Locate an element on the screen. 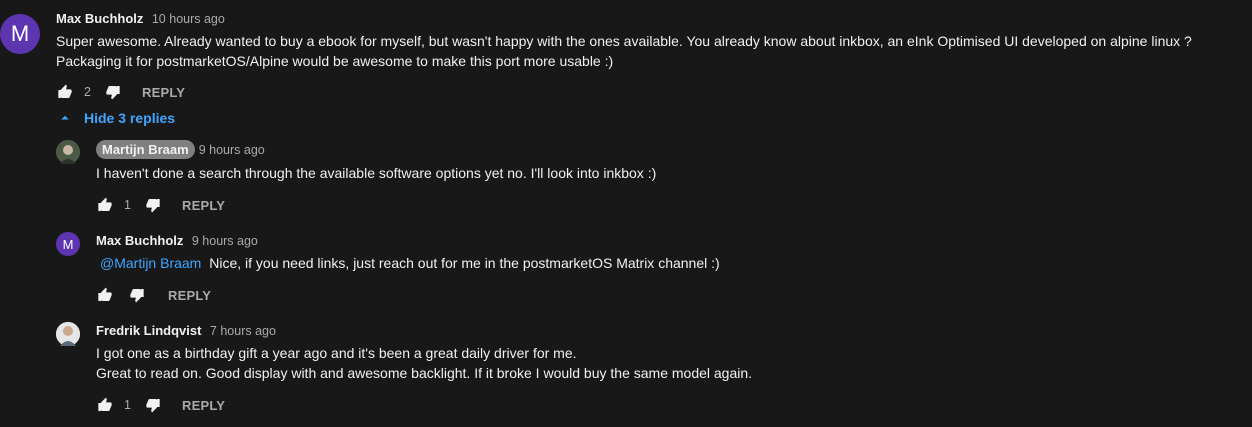  reply-author-creator-badge: Martijn Braam is located at coordinates (145, 149).